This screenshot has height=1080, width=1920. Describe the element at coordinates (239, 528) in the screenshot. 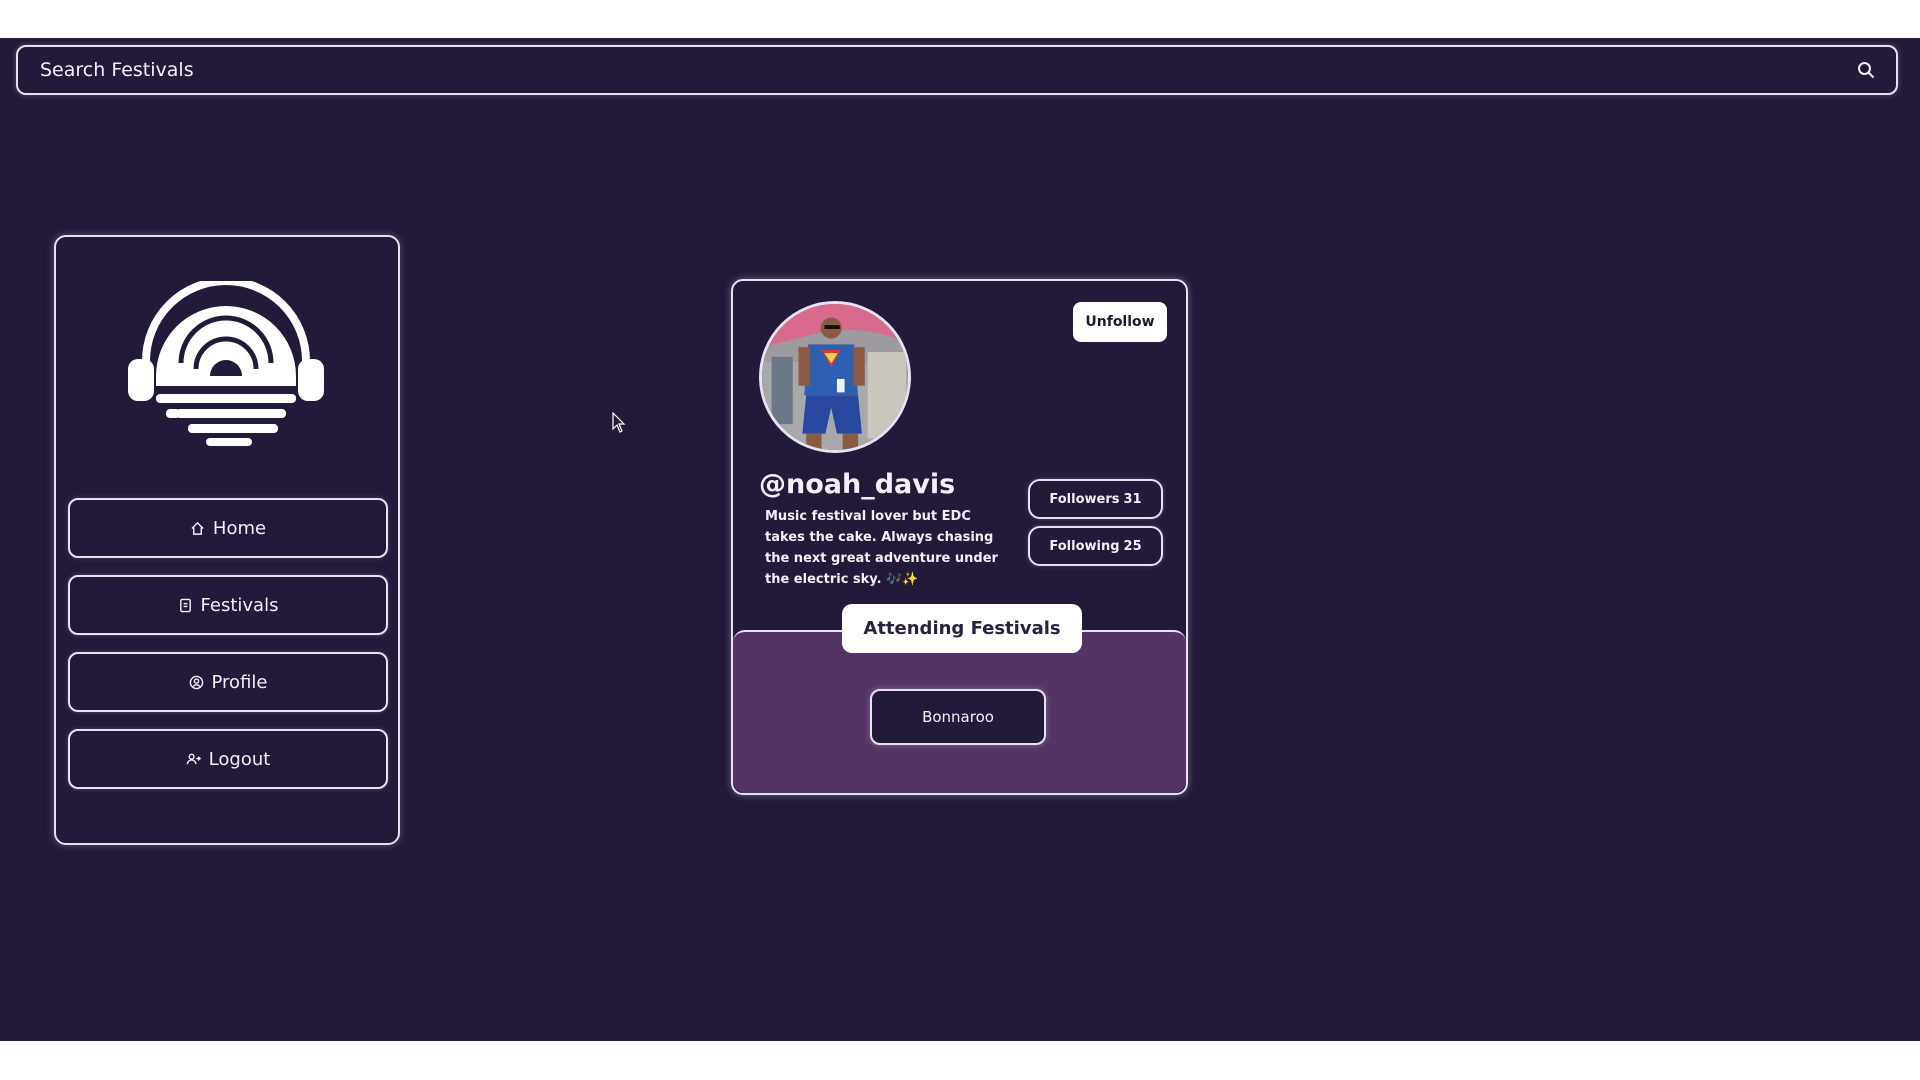

I see `sidebar-item-label: Home` at that location.